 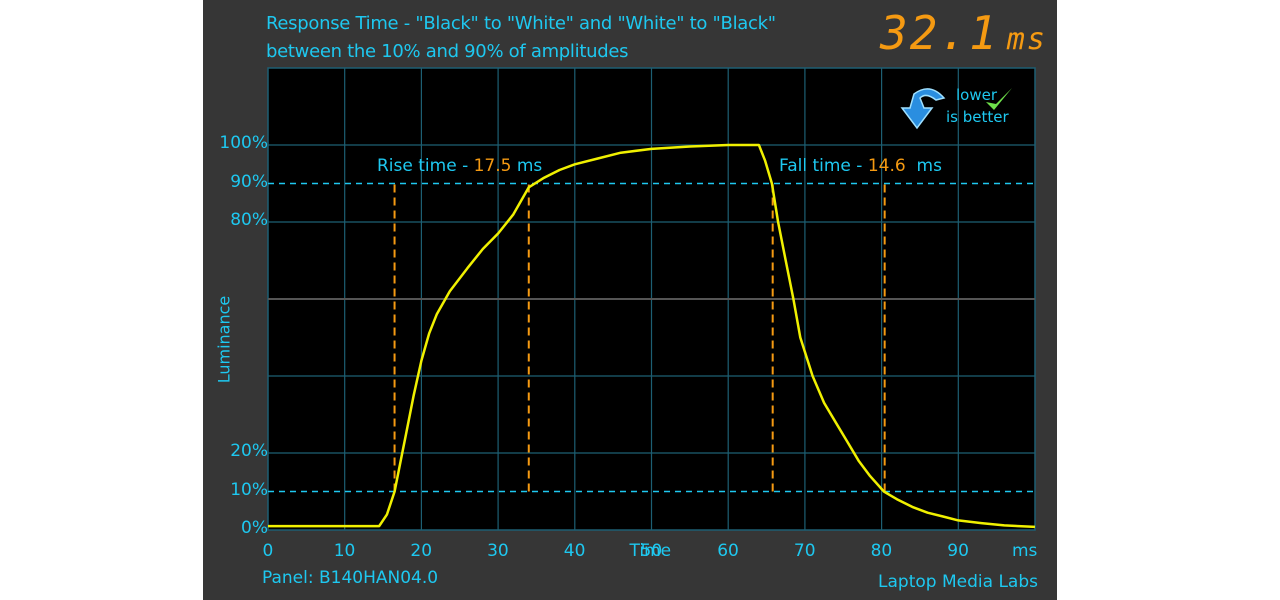 What do you see at coordinates (249, 181) in the screenshot?
I see `y-tick-label: 90%` at bounding box center [249, 181].